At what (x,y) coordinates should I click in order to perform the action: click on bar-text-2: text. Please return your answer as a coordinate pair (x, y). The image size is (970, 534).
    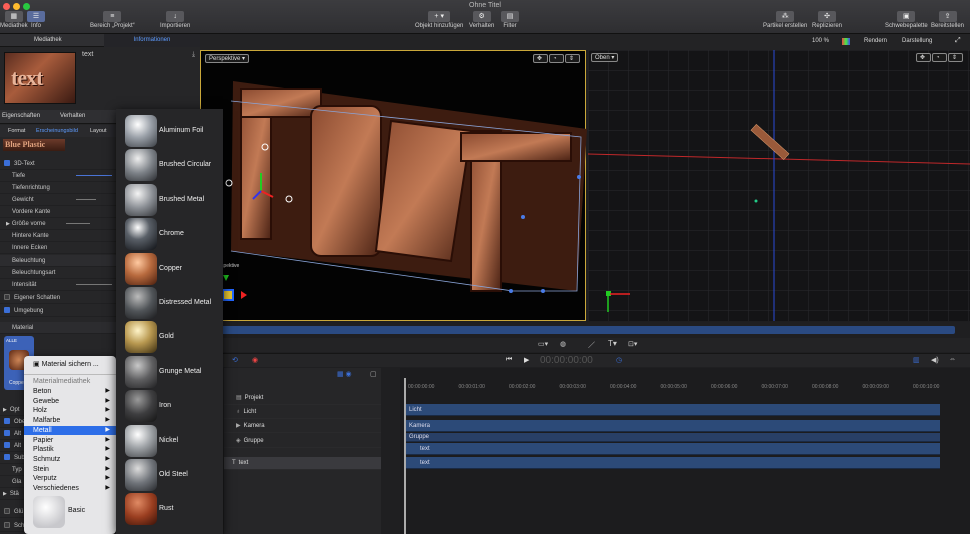
    Looking at the image, I should click on (673, 463).